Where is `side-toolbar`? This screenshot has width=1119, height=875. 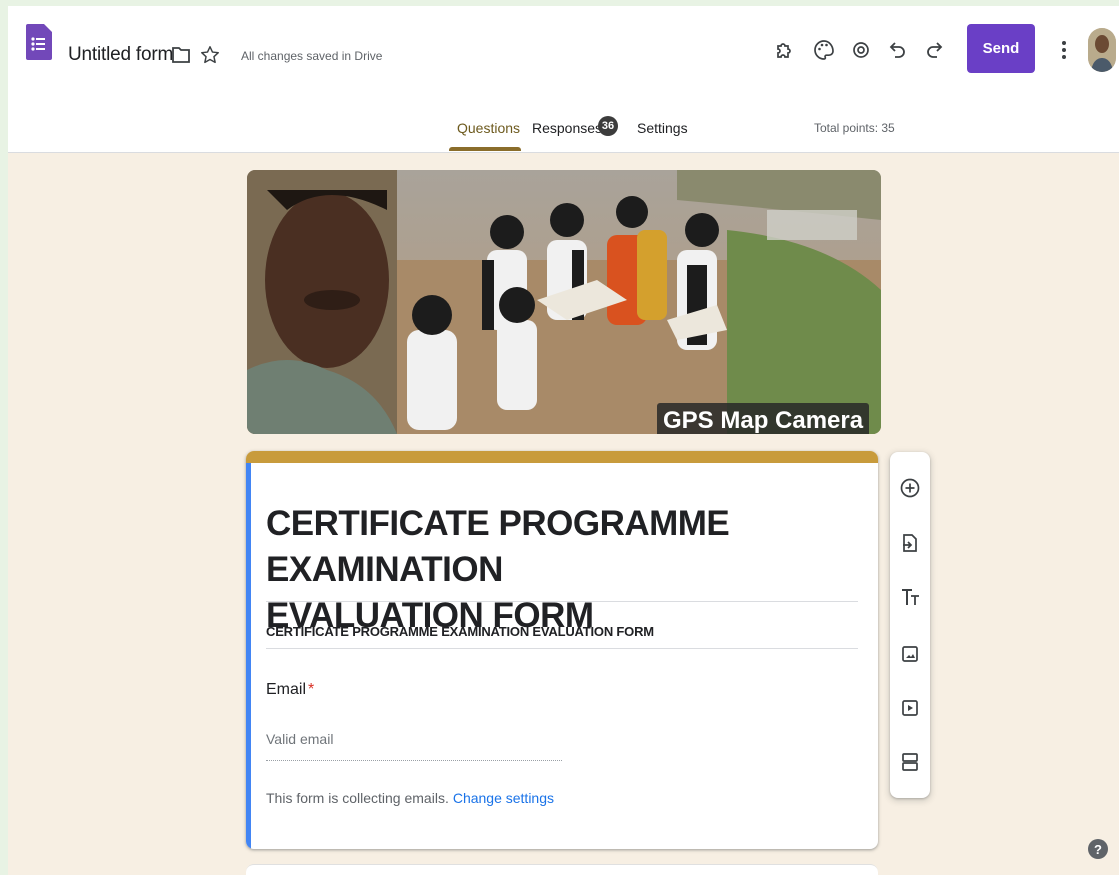
side-toolbar is located at coordinates (910, 625).